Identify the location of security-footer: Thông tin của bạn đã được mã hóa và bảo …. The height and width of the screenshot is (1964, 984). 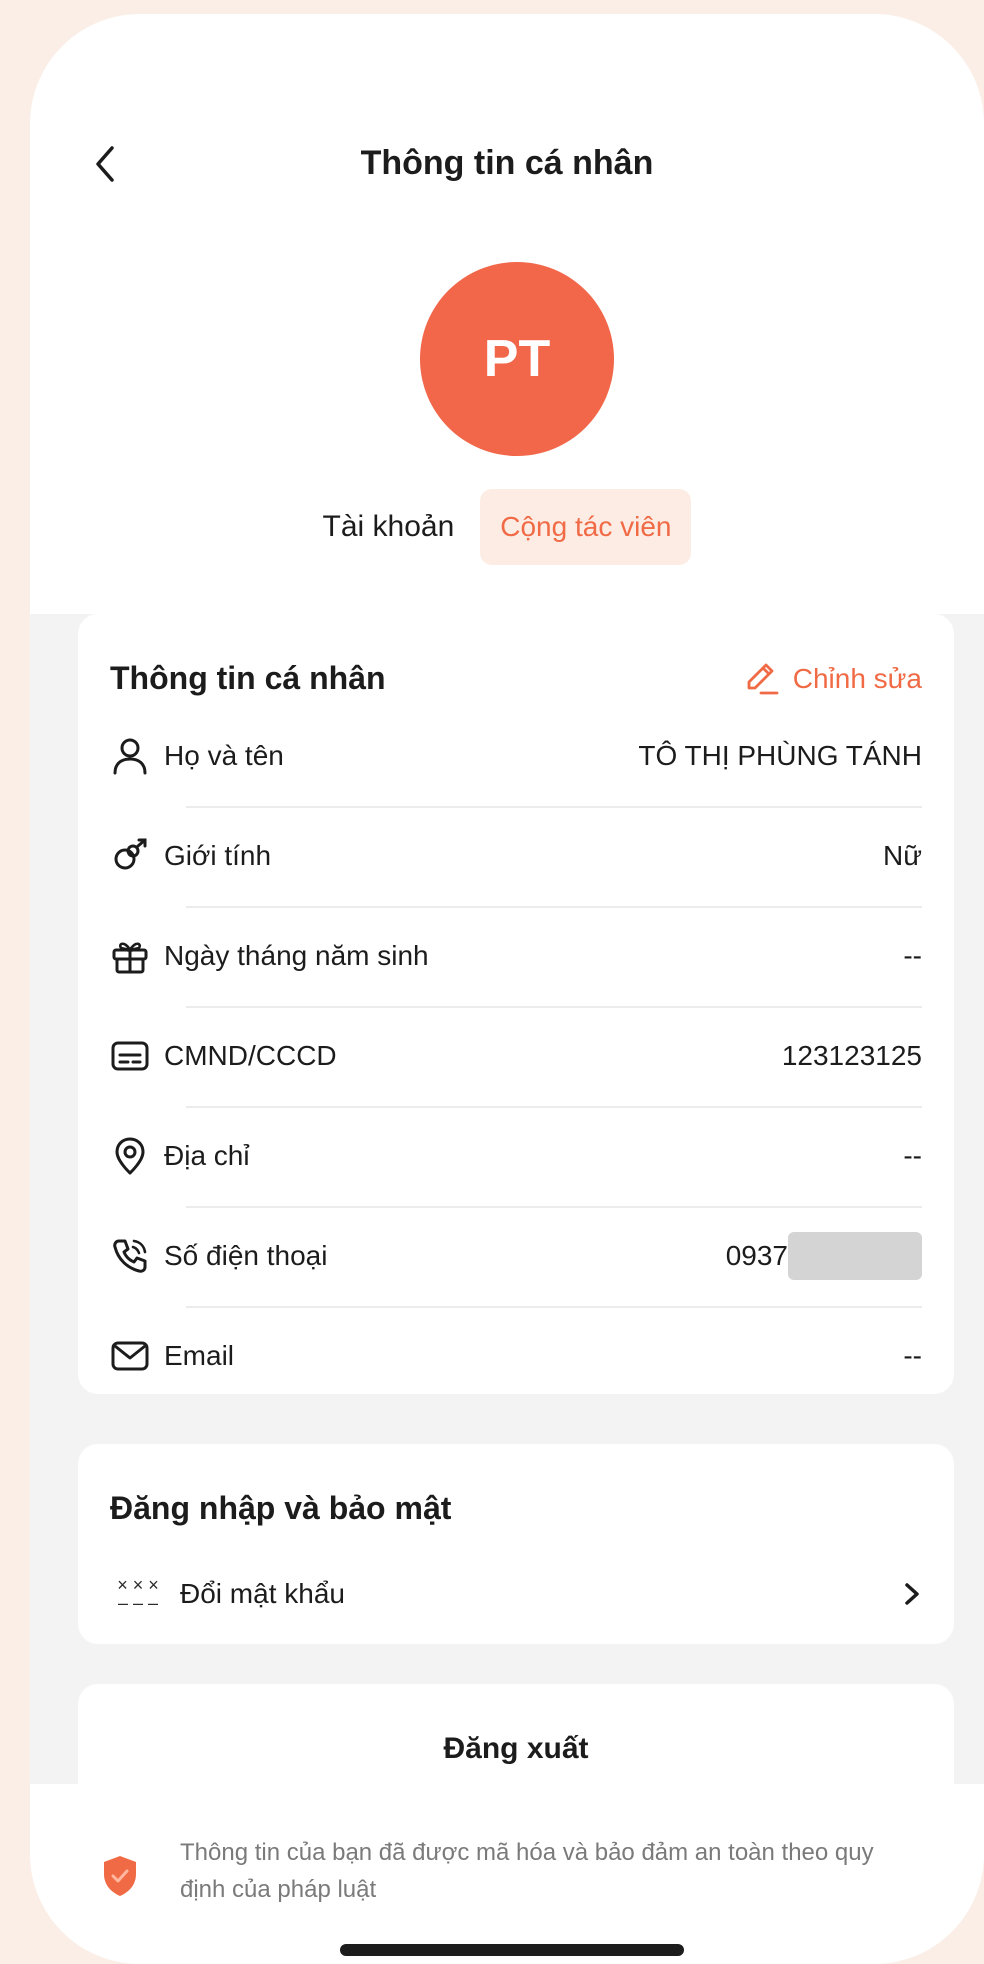
(507, 1874).